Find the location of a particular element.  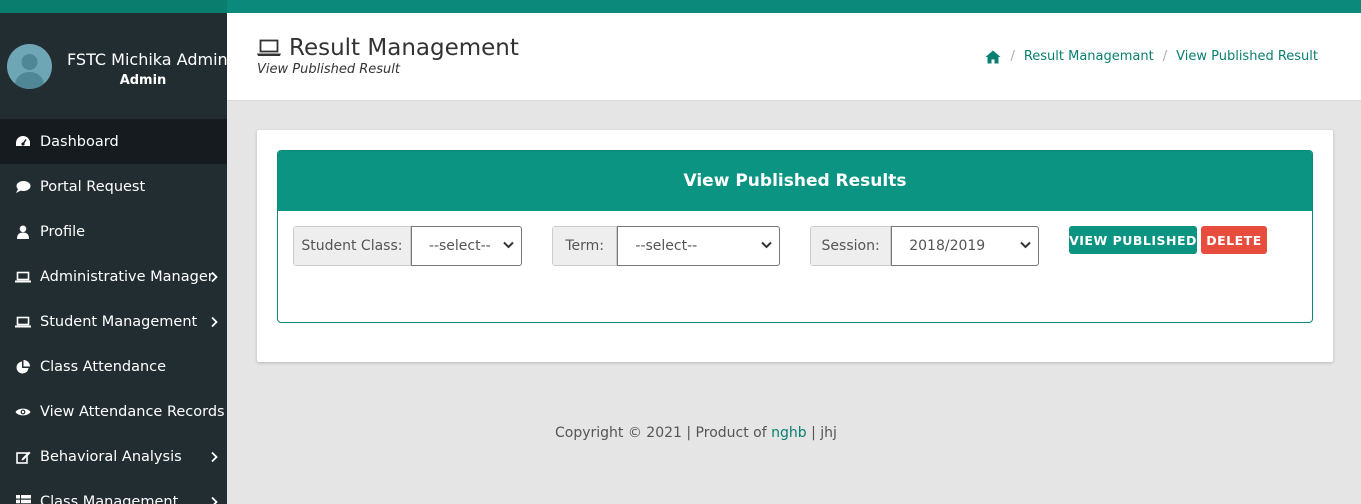

top-navbar is located at coordinates (794, 6).